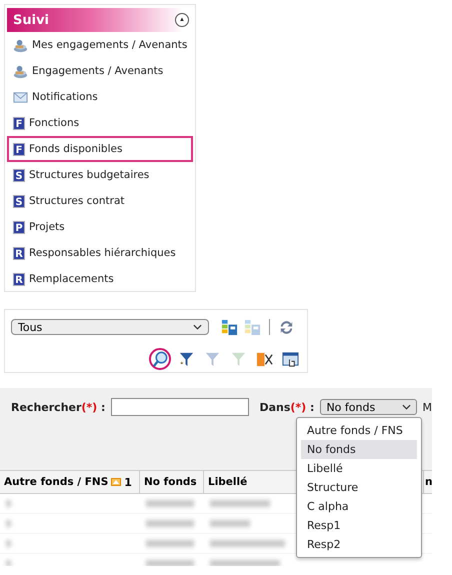  What do you see at coordinates (76, 201) in the screenshot?
I see `menu-item-label: Structures contrat` at bounding box center [76, 201].